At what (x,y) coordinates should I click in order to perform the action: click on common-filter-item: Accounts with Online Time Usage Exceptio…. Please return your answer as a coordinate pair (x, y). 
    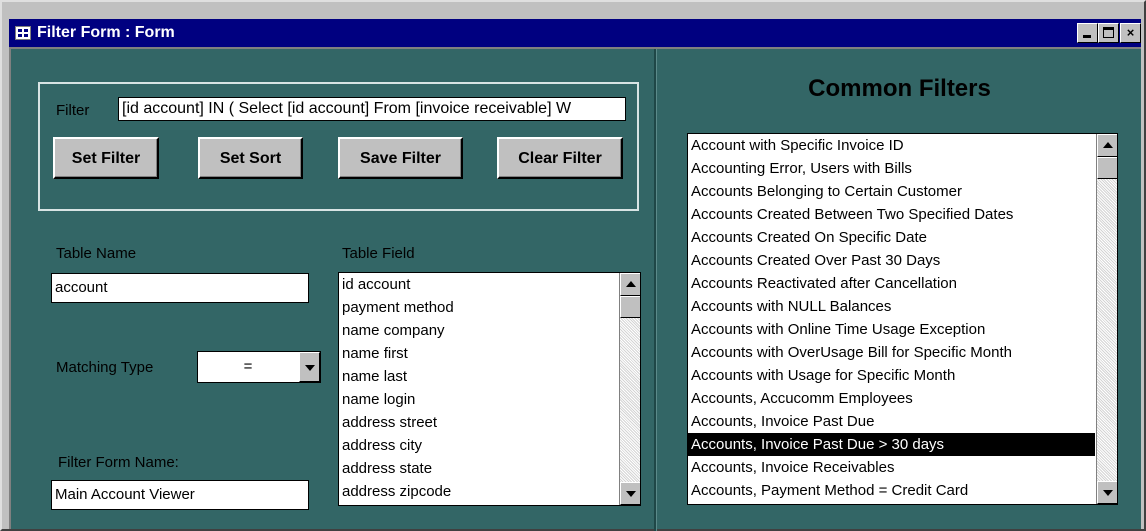
    Looking at the image, I should click on (893, 329).